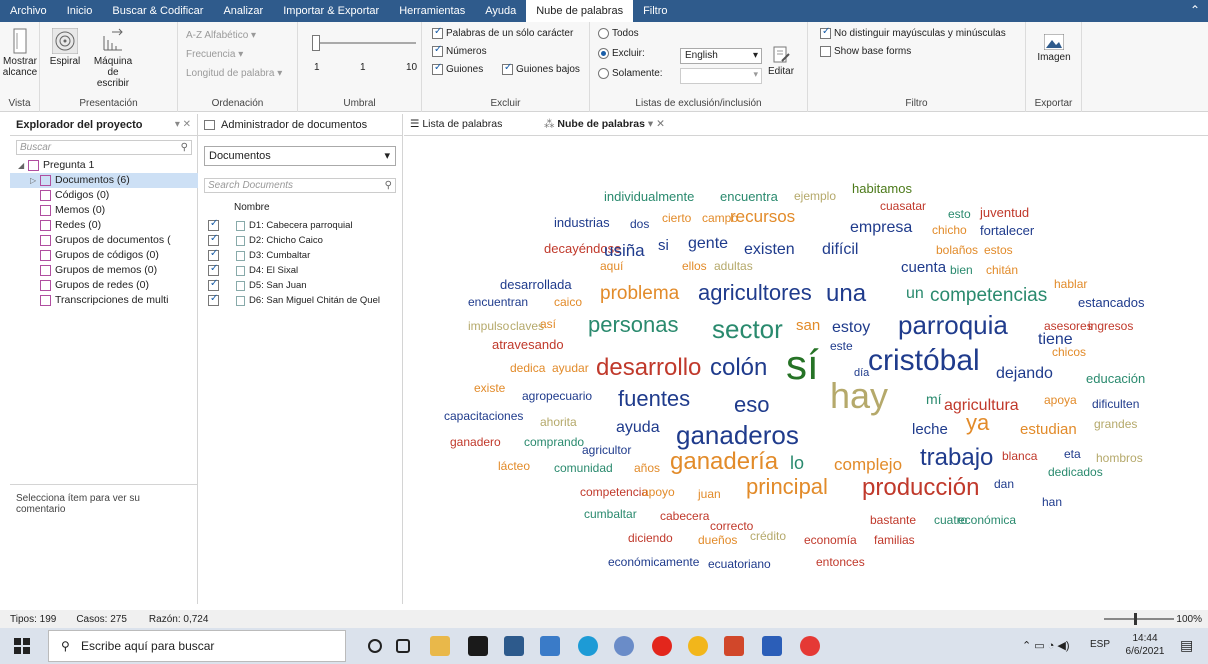 This screenshot has width=1208, height=664. Describe the element at coordinates (1072, 454) in the screenshot. I see `cloud-word: eta` at that location.